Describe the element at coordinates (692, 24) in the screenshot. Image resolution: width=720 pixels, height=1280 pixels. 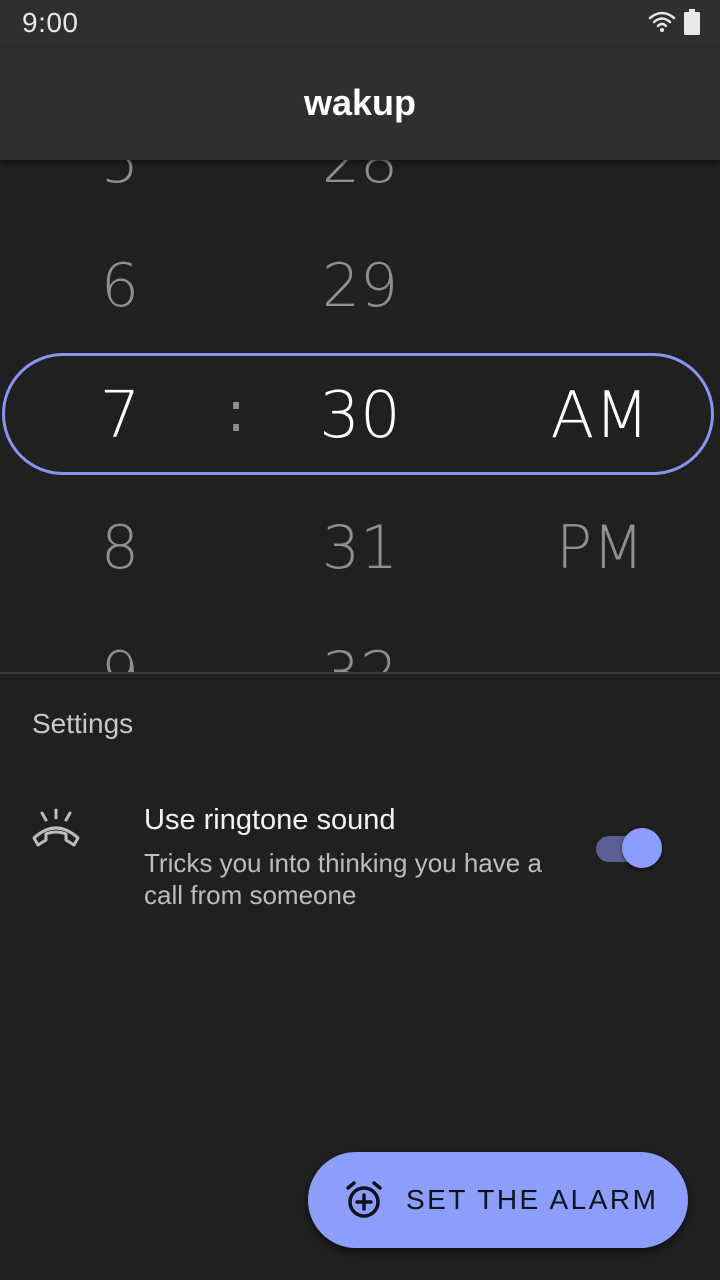
I see `battery-icon` at that location.